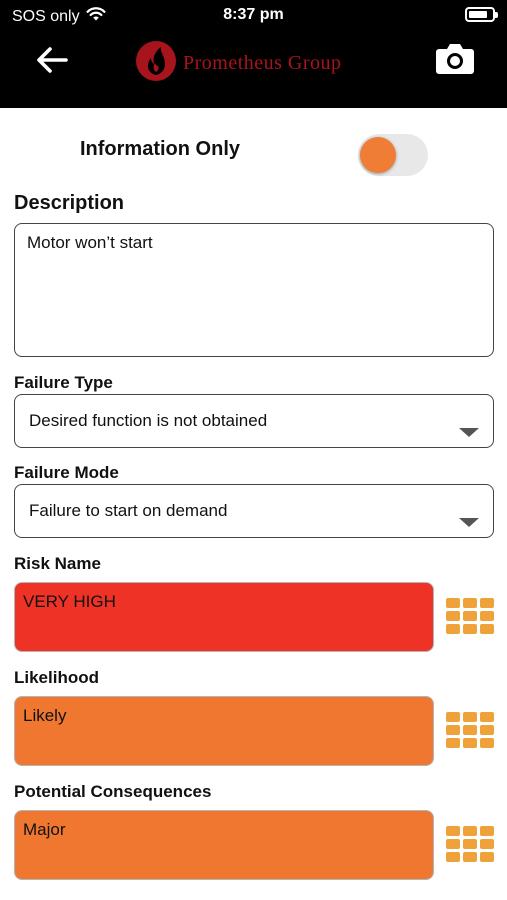  I want to click on consequences-matrix-button, so click(470, 845).